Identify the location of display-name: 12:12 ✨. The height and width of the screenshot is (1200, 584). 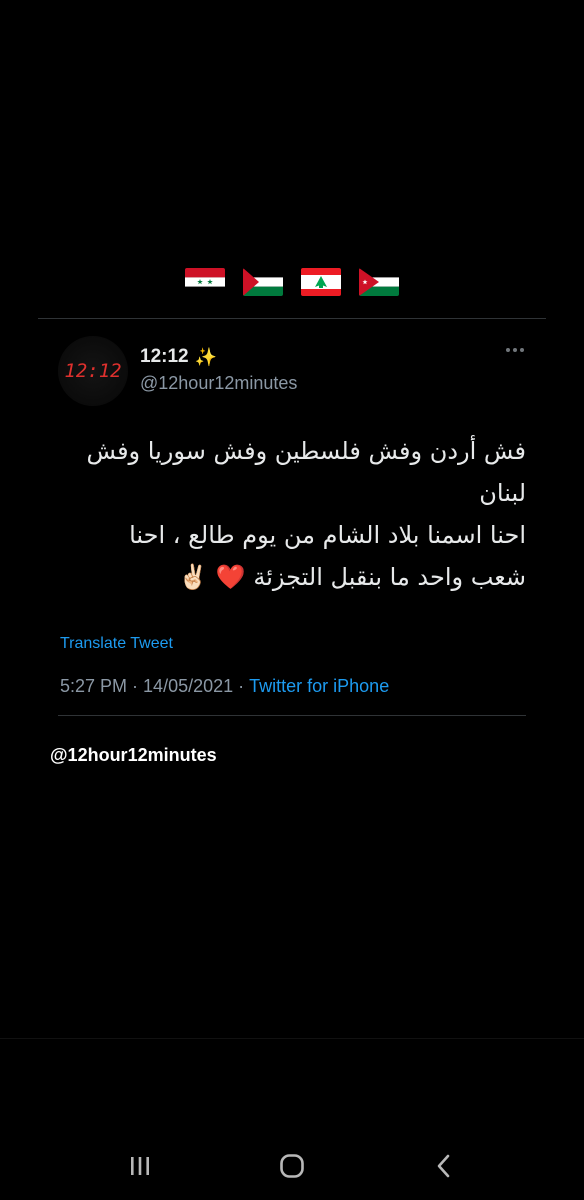
(178, 357).